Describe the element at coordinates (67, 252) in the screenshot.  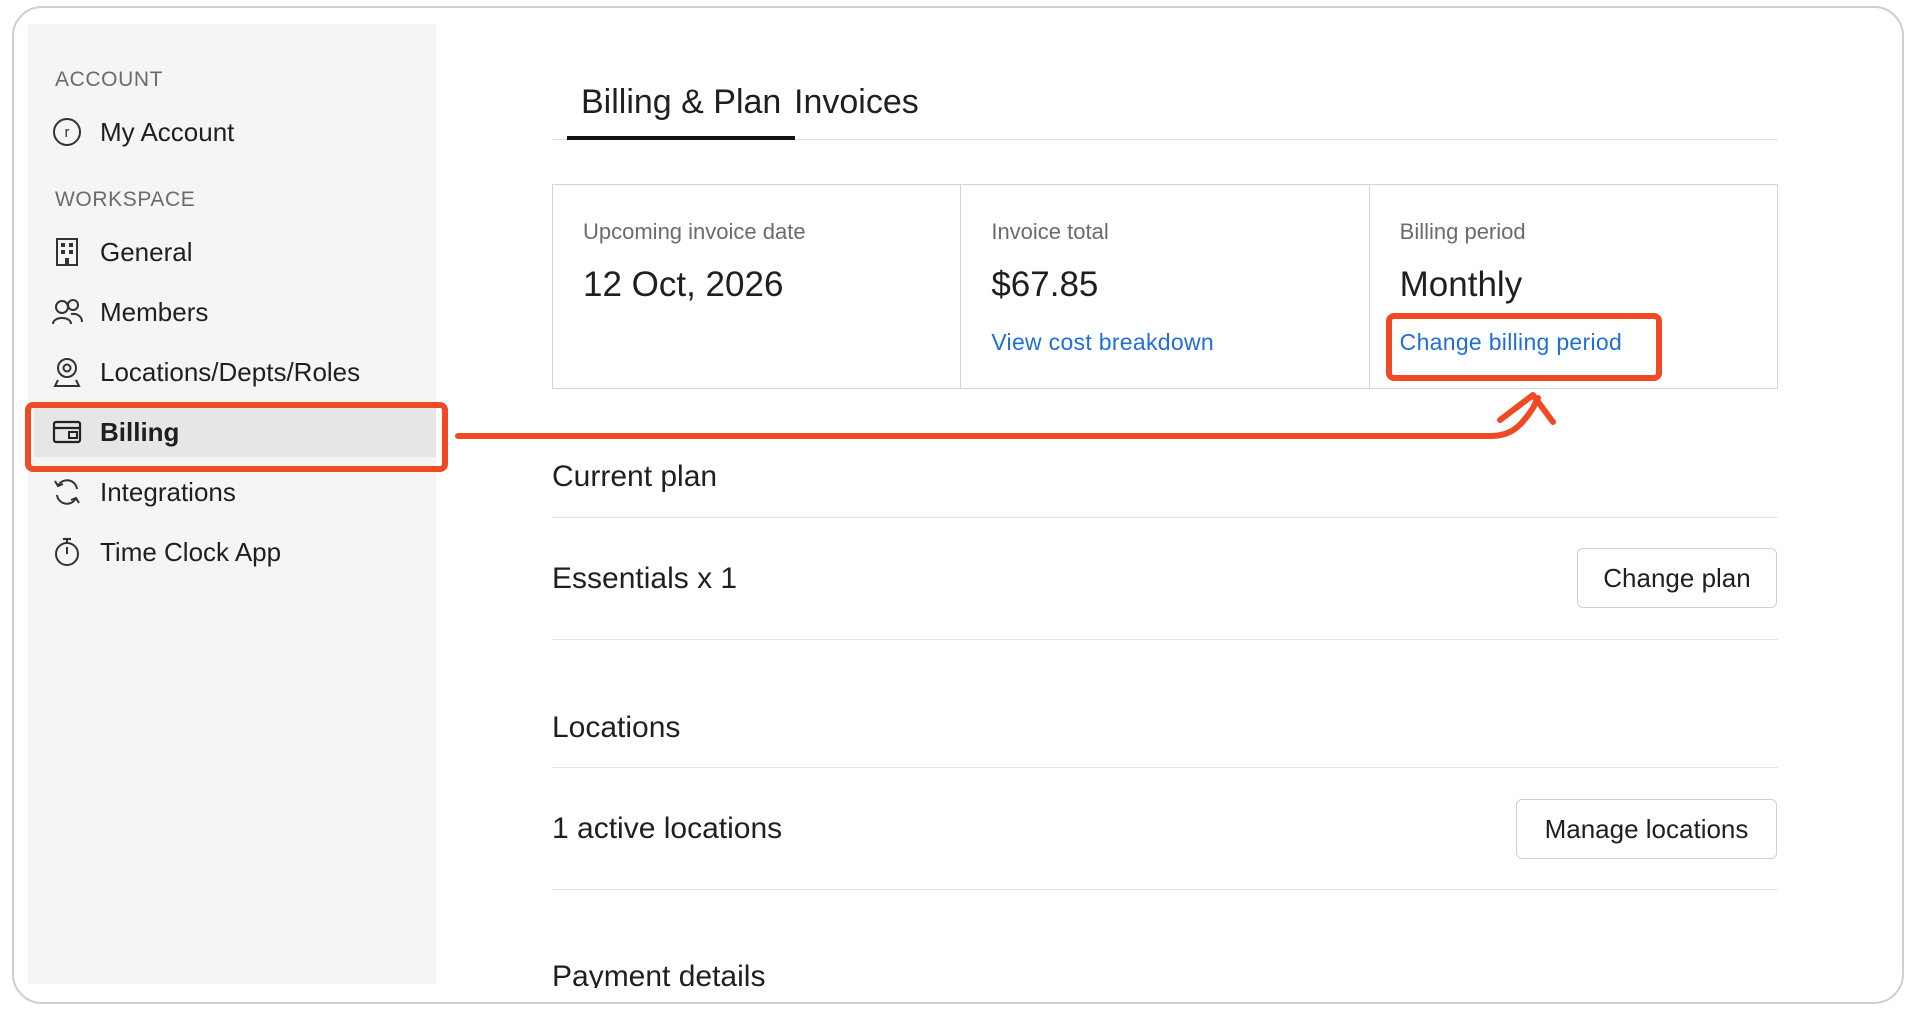
I see `building-icon` at that location.